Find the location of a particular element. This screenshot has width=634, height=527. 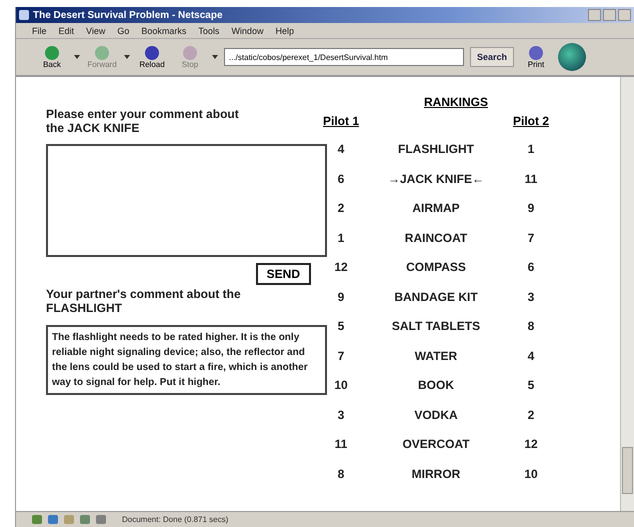

send-button: SEND is located at coordinates (283, 274).